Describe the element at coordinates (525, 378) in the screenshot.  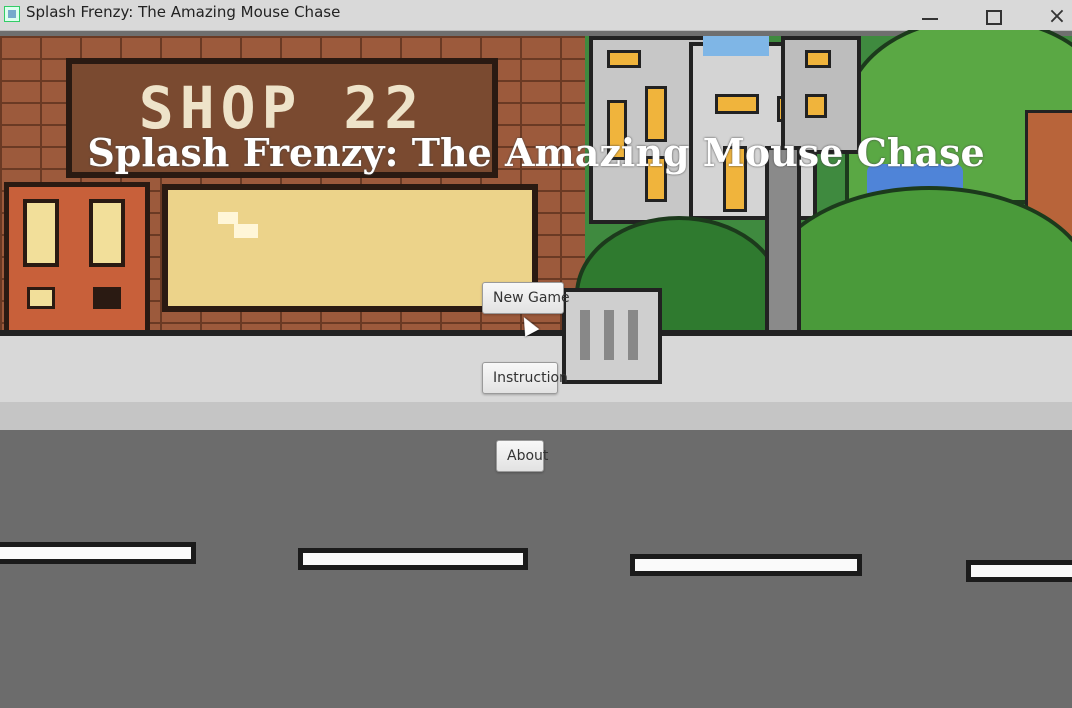
I see `instruction-button: Instruction` at that location.